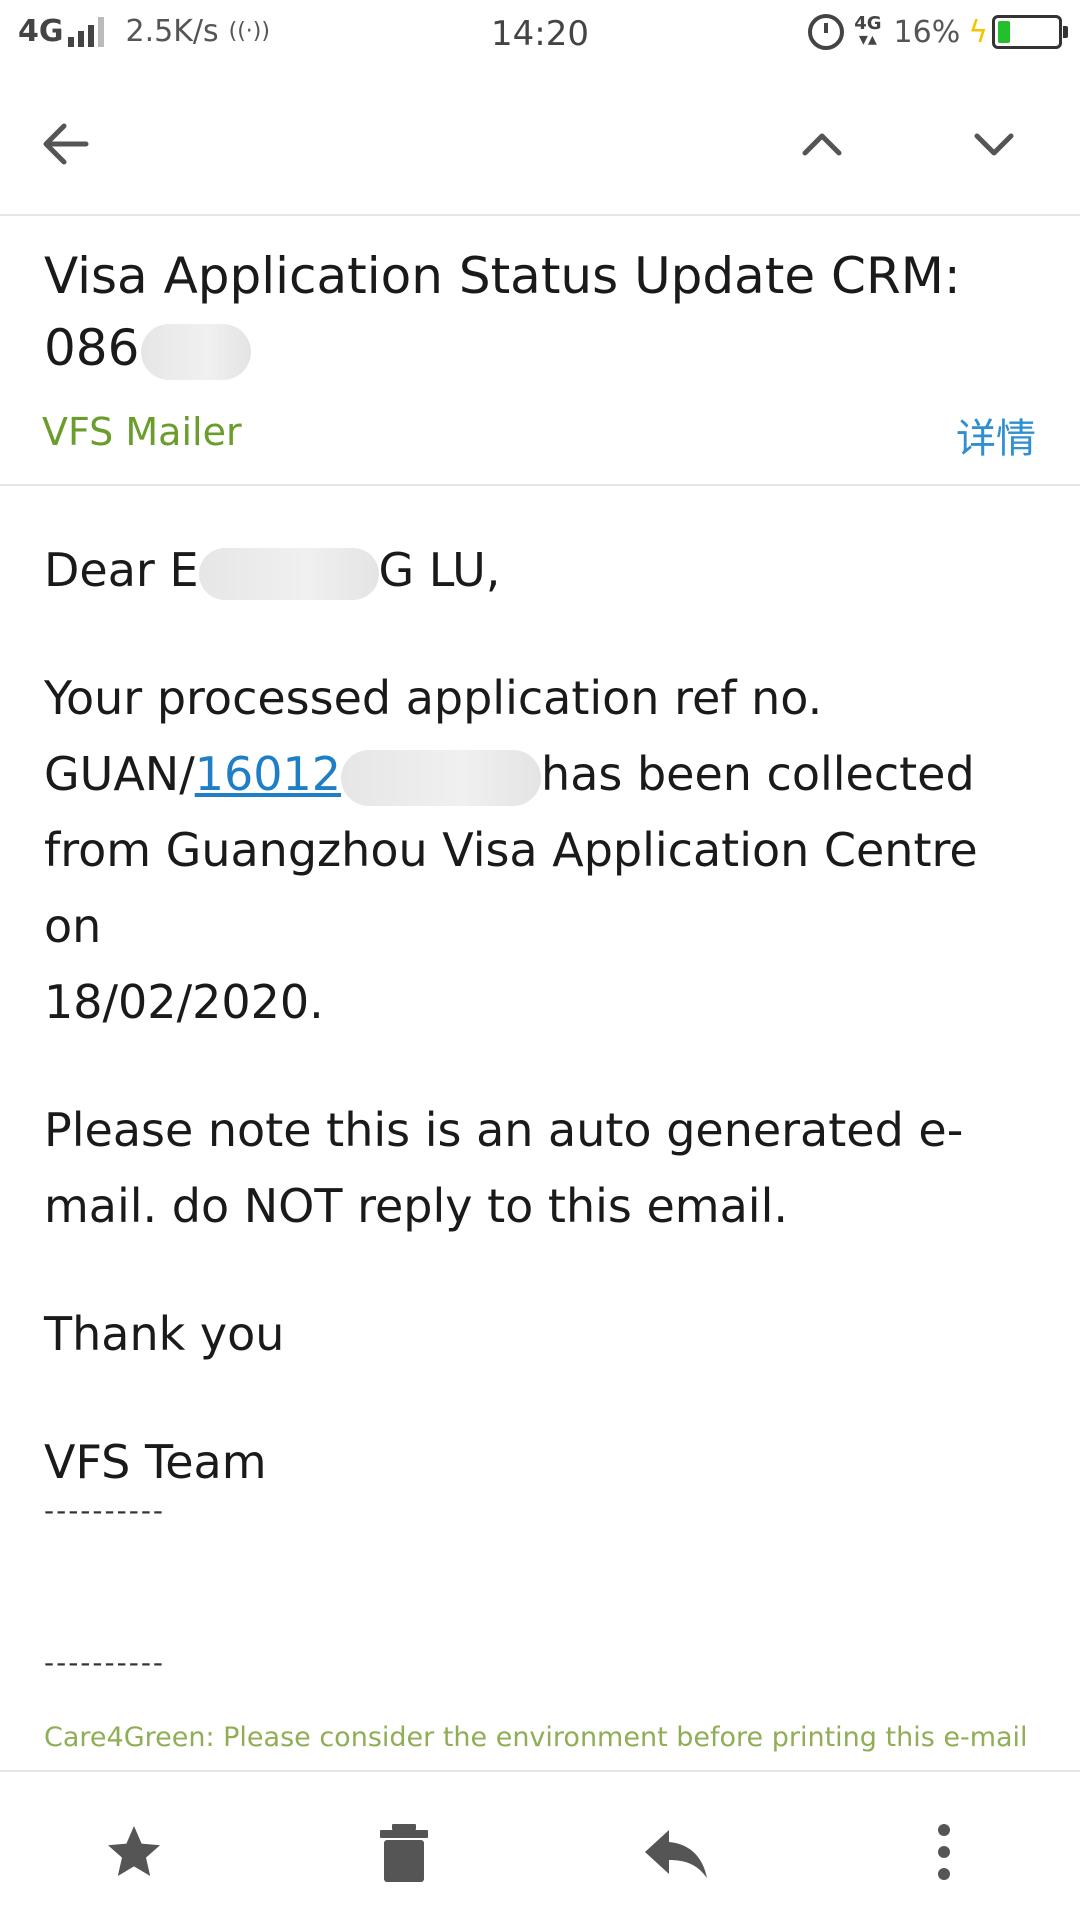 The width and height of the screenshot is (1080, 1922). What do you see at coordinates (978, 32) in the screenshot?
I see `charging-icon: ϟ` at bounding box center [978, 32].